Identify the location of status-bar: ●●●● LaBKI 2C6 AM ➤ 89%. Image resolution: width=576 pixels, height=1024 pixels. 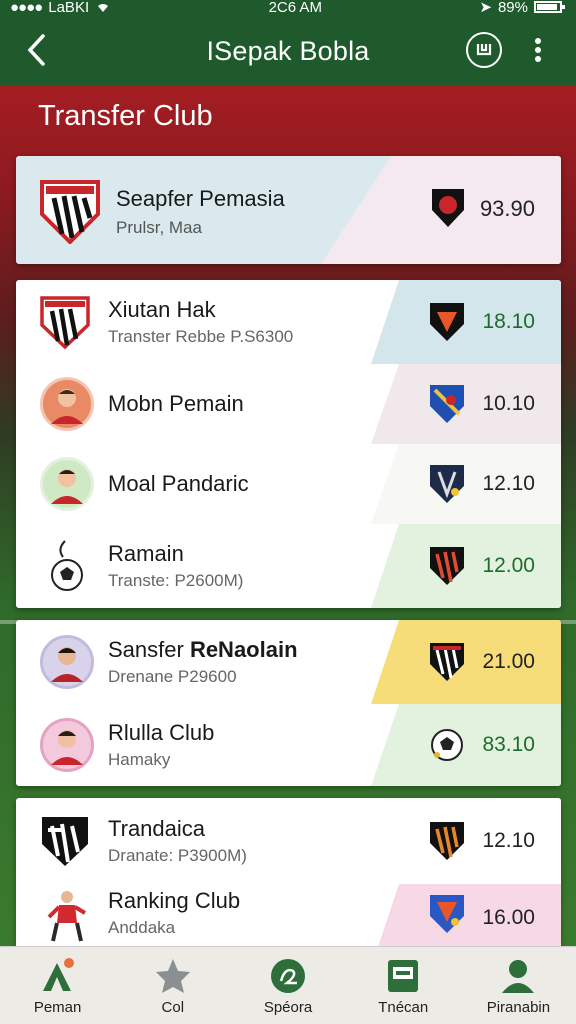
(288, 8).